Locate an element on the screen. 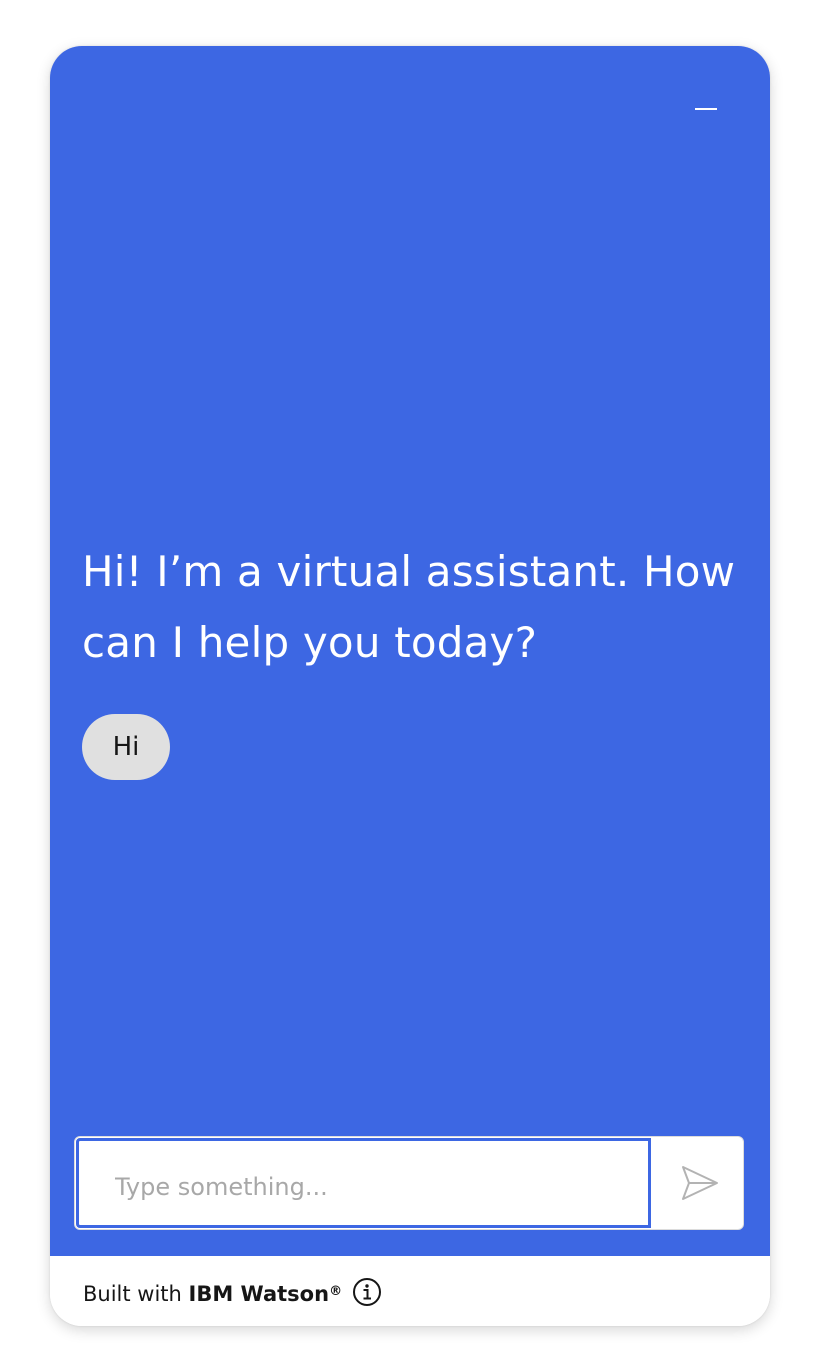 This screenshot has height=1366, width=822. send-icon is located at coordinates (700, 1183).